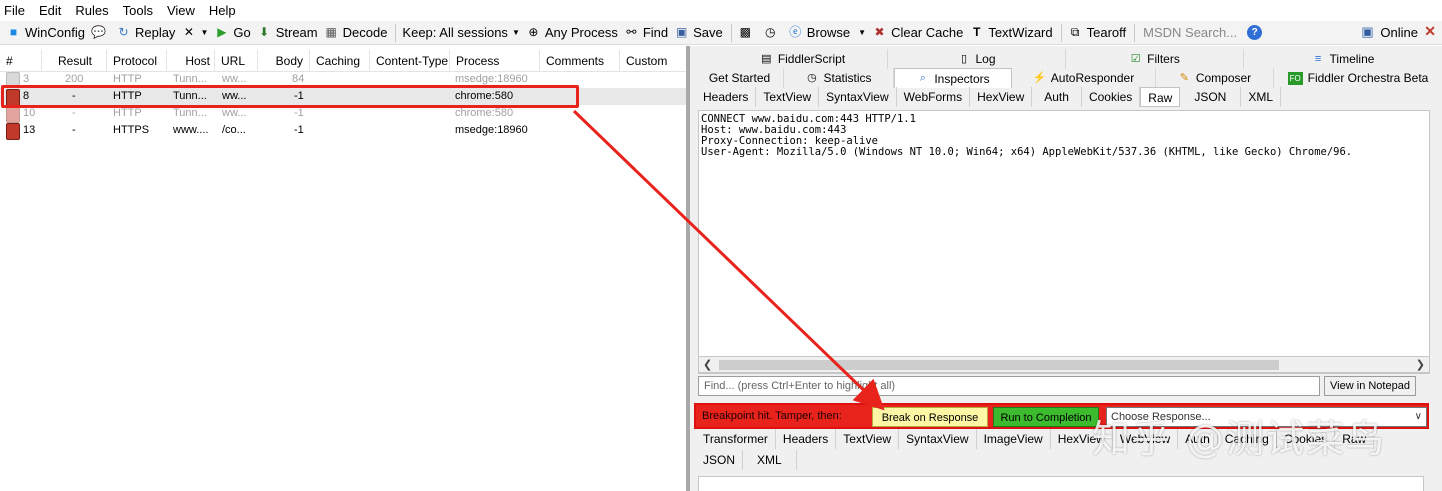 The image size is (1442, 491). Describe the element at coordinates (977, 59) in the screenshot. I see `tab-log: ▯ Log` at that location.